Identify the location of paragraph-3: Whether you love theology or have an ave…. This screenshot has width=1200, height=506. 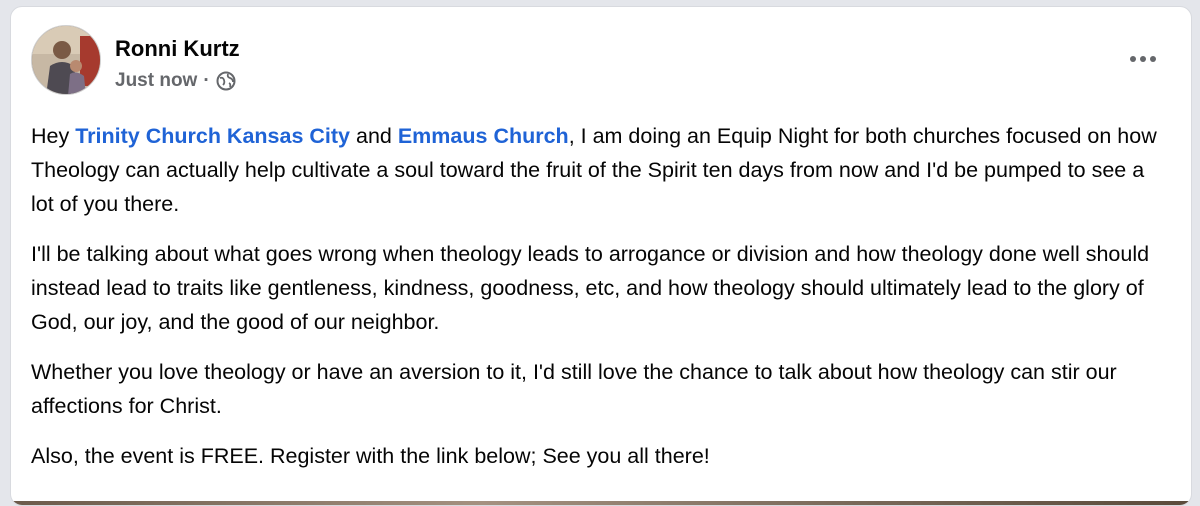
(574, 389).